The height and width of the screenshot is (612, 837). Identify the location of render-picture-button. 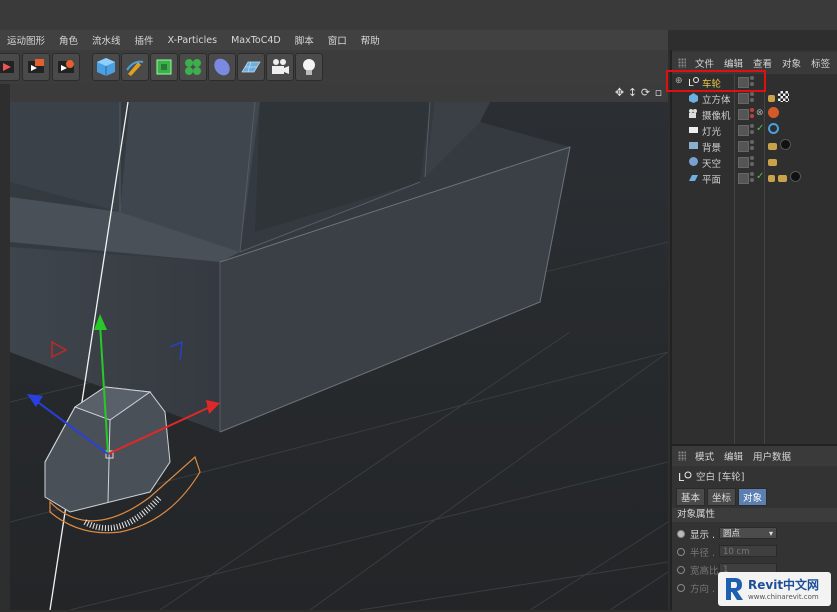
(36, 67).